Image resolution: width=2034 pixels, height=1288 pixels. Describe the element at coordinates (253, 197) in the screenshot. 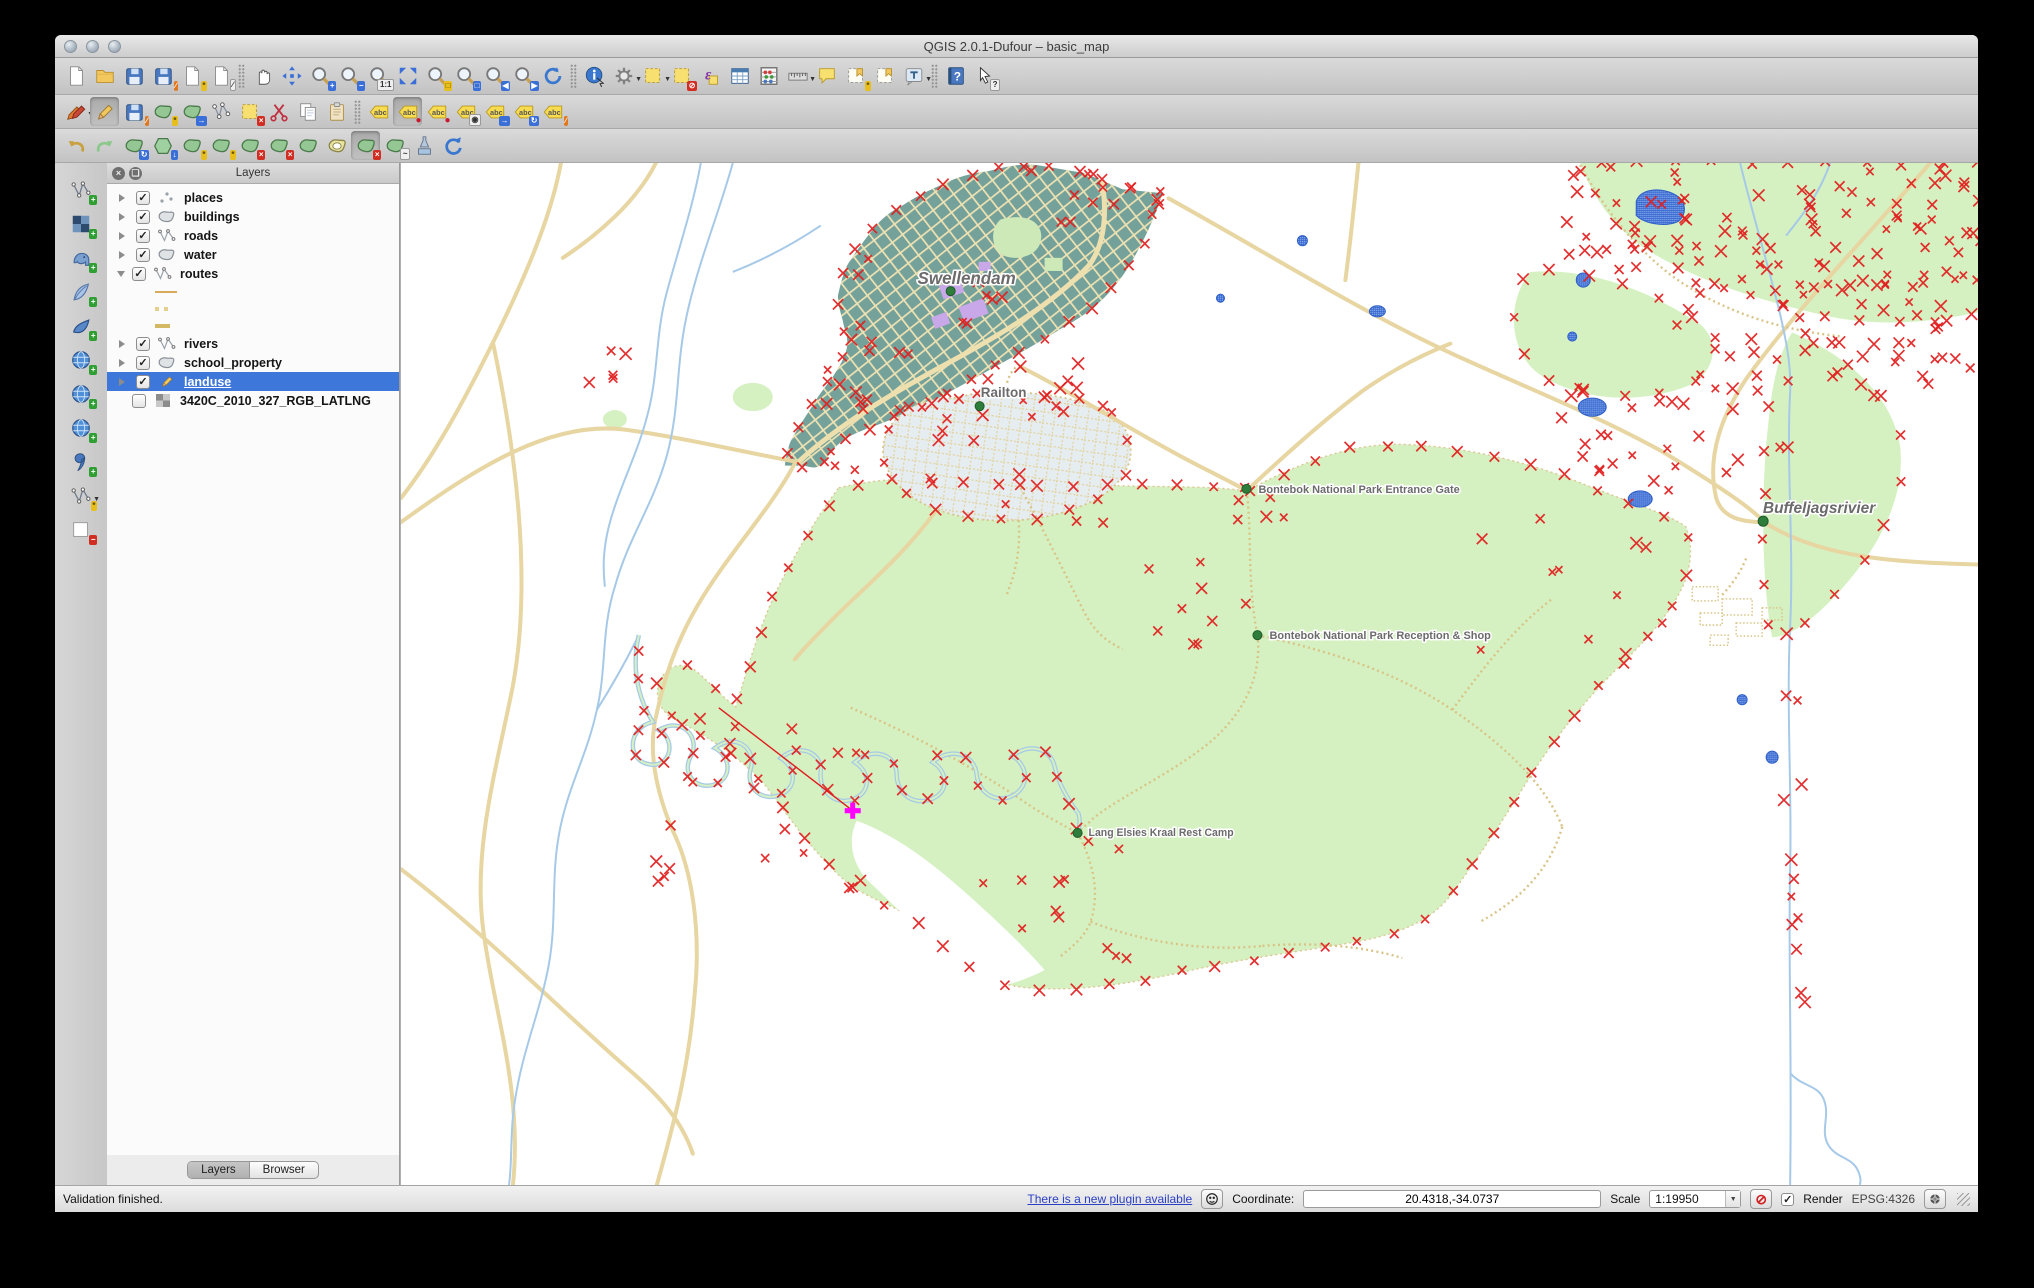

I see `layer-item-places: ✓ places` at that location.